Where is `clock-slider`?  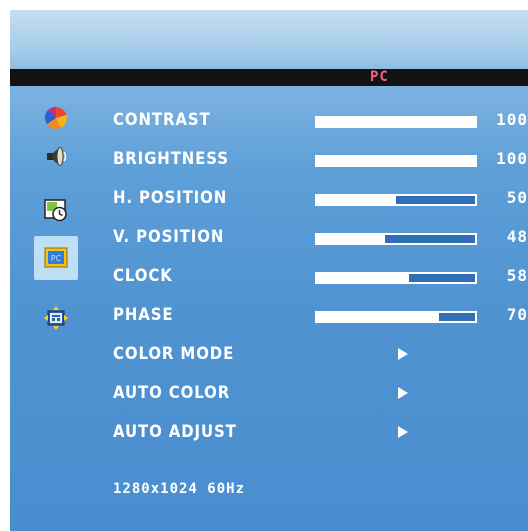 clock-slider is located at coordinates (396, 278).